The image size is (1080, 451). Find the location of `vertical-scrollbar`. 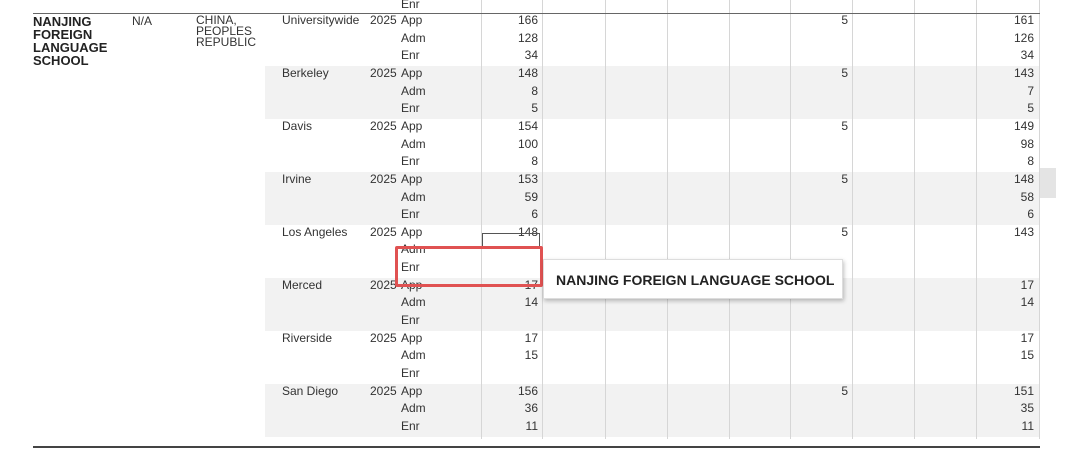

vertical-scrollbar is located at coordinates (1060, 225).